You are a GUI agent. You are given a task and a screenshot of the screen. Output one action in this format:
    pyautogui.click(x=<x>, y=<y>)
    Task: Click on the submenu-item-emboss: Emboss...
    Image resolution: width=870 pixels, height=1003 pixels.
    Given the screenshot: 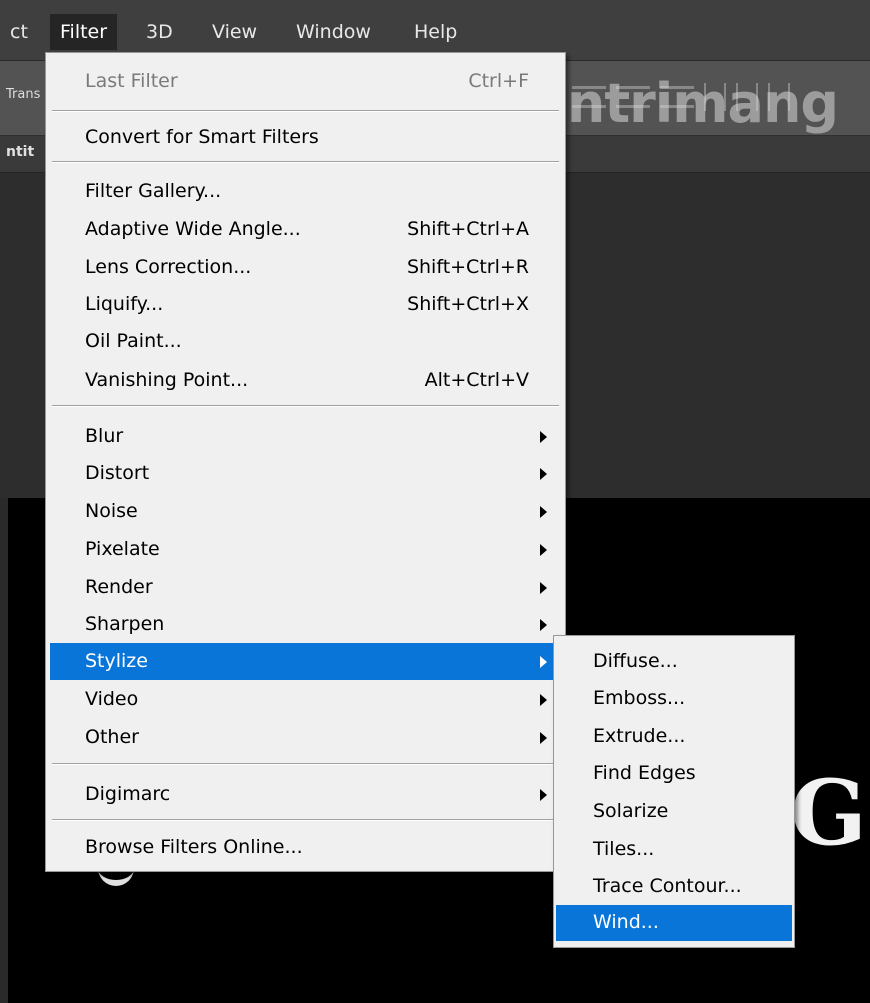 What is the action you would take?
    pyautogui.click(x=674, y=699)
    